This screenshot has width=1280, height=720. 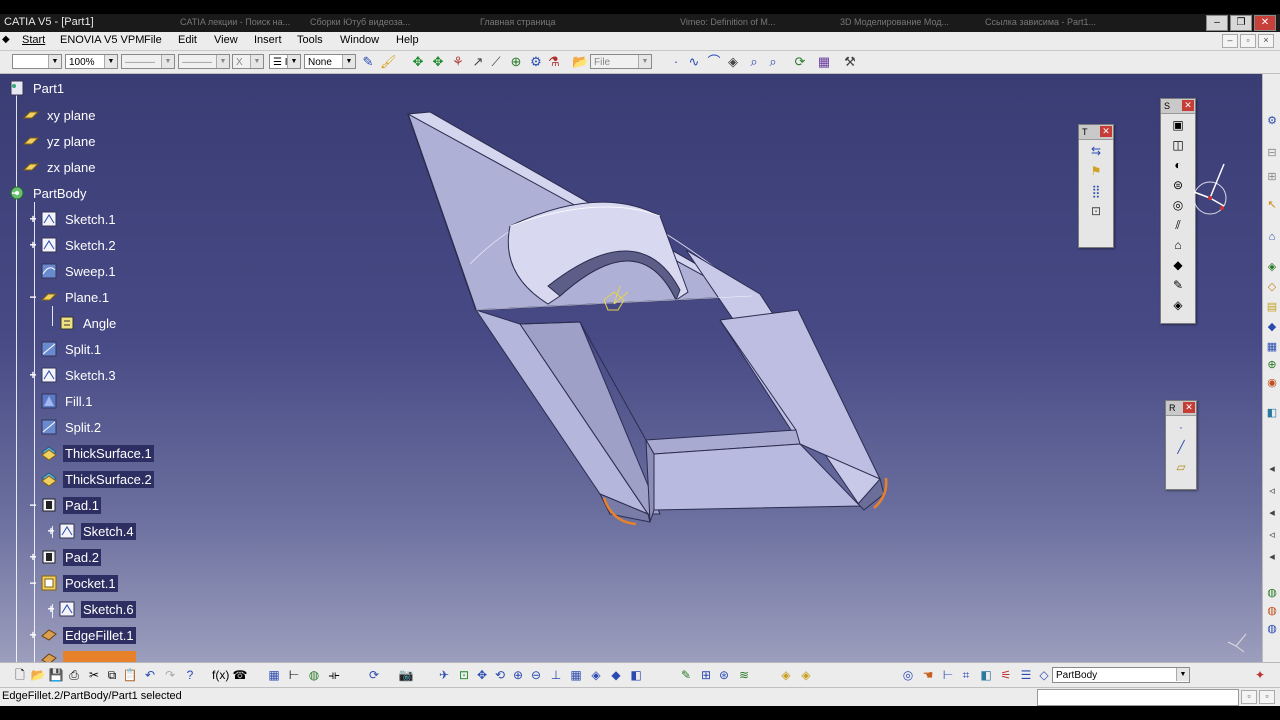 What do you see at coordinates (330, 61) in the screenshot?
I see `layer-combo: None ▼` at bounding box center [330, 61].